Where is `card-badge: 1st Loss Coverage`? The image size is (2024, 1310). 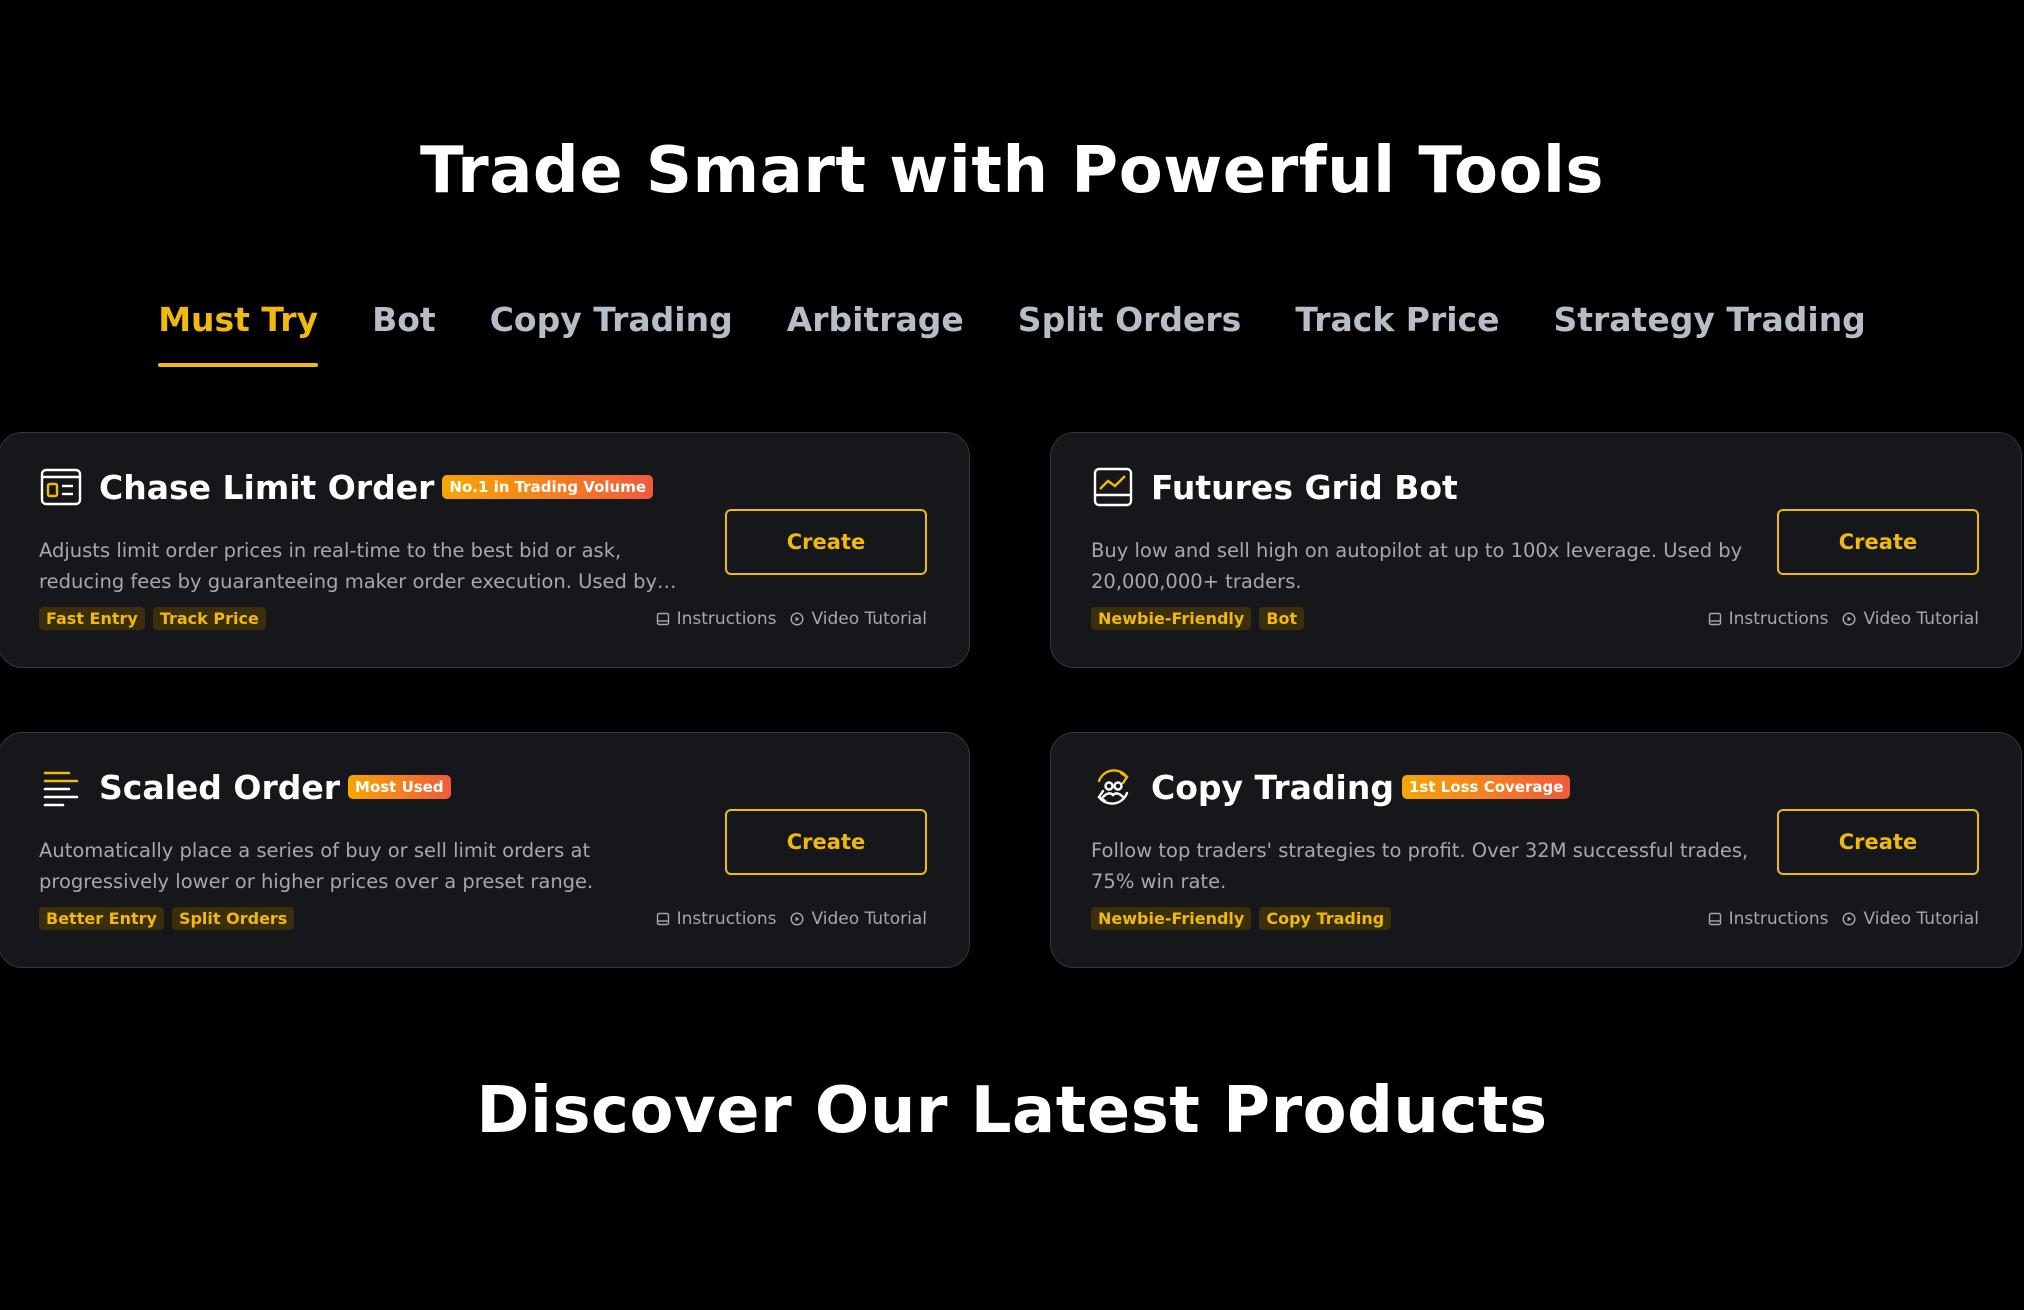 card-badge: 1st Loss Coverage is located at coordinates (1486, 787).